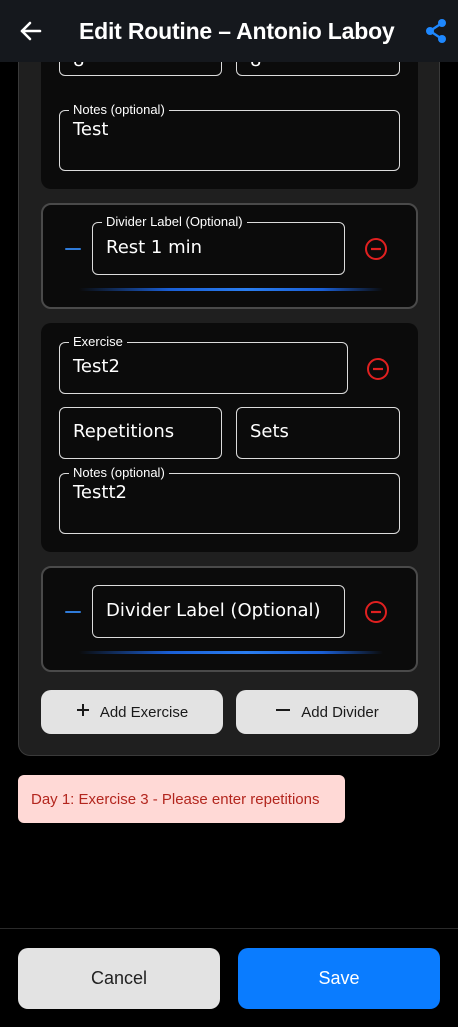  I want to click on add-exercise-button: Add Exercise, so click(132, 712).